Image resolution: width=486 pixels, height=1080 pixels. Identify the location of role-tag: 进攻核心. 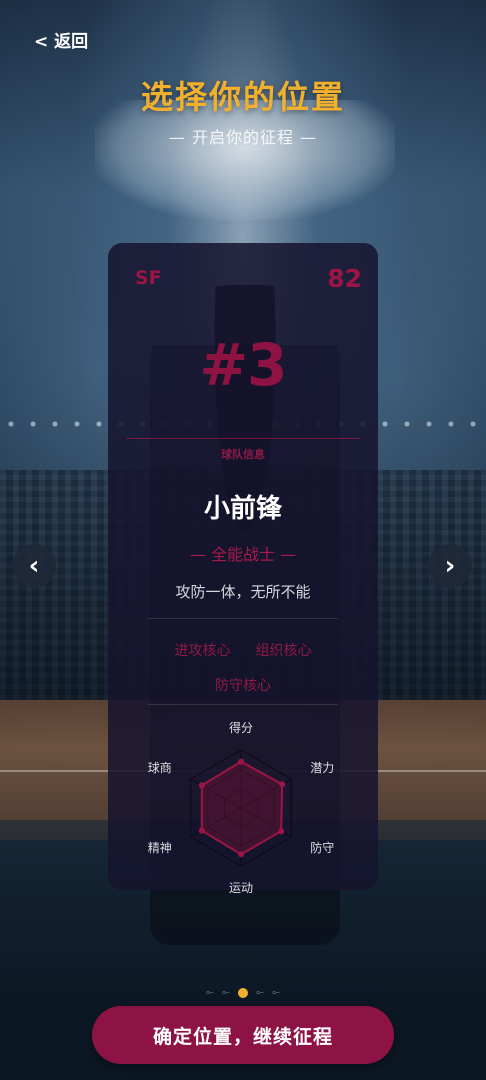
(202, 651).